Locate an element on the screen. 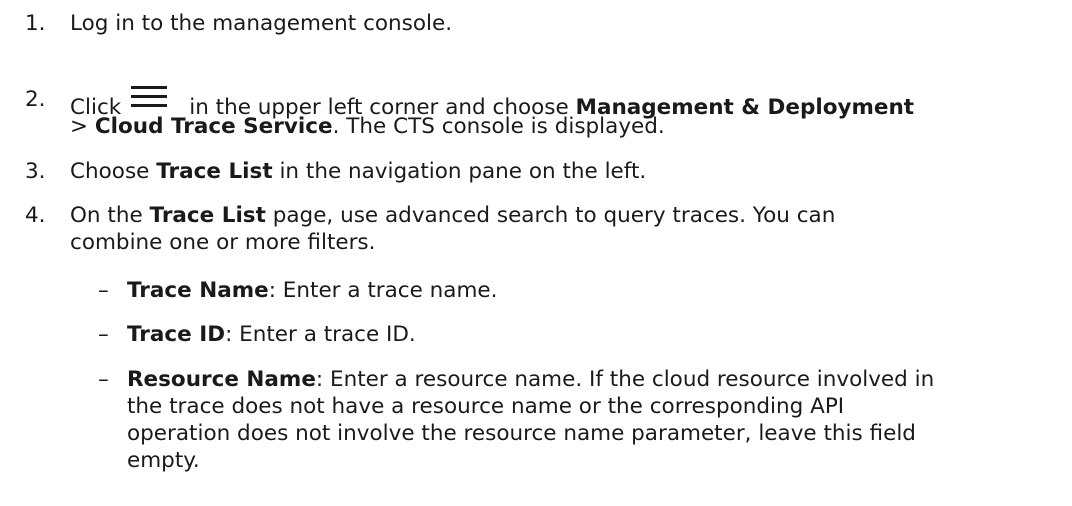 The width and height of the screenshot is (1072, 506). filter-trace-name: Trace Name: Enter a trace name. is located at coordinates (312, 290).